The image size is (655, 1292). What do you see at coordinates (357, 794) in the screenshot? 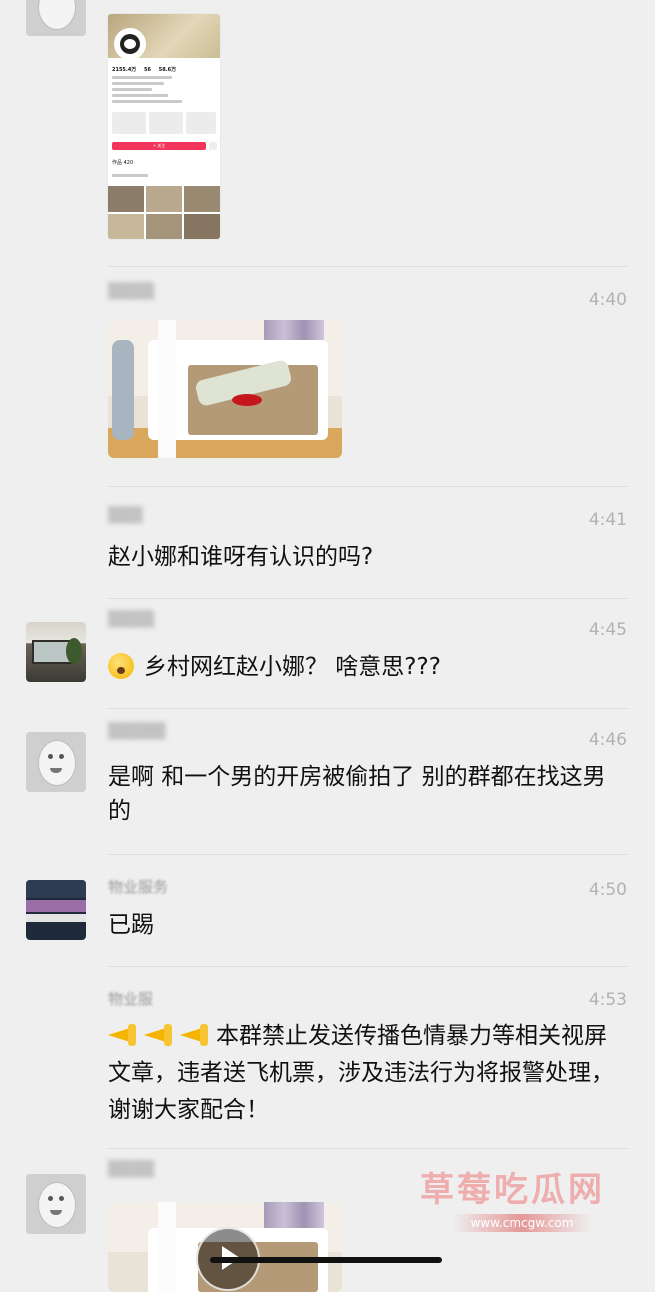
I see `message-text: 是啊 和一个男的开房被偷拍了 别的群都在找这男的` at bounding box center [357, 794].